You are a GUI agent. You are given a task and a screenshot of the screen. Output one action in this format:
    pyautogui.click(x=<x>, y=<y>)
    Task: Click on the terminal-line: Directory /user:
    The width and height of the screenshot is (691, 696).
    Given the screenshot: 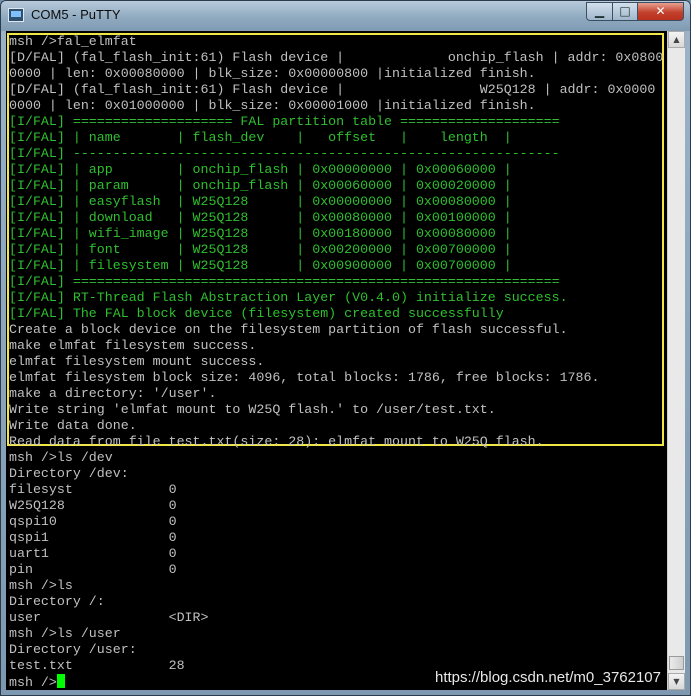 What is the action you would take?
    pyautogui.click(x=338, y=650)
    